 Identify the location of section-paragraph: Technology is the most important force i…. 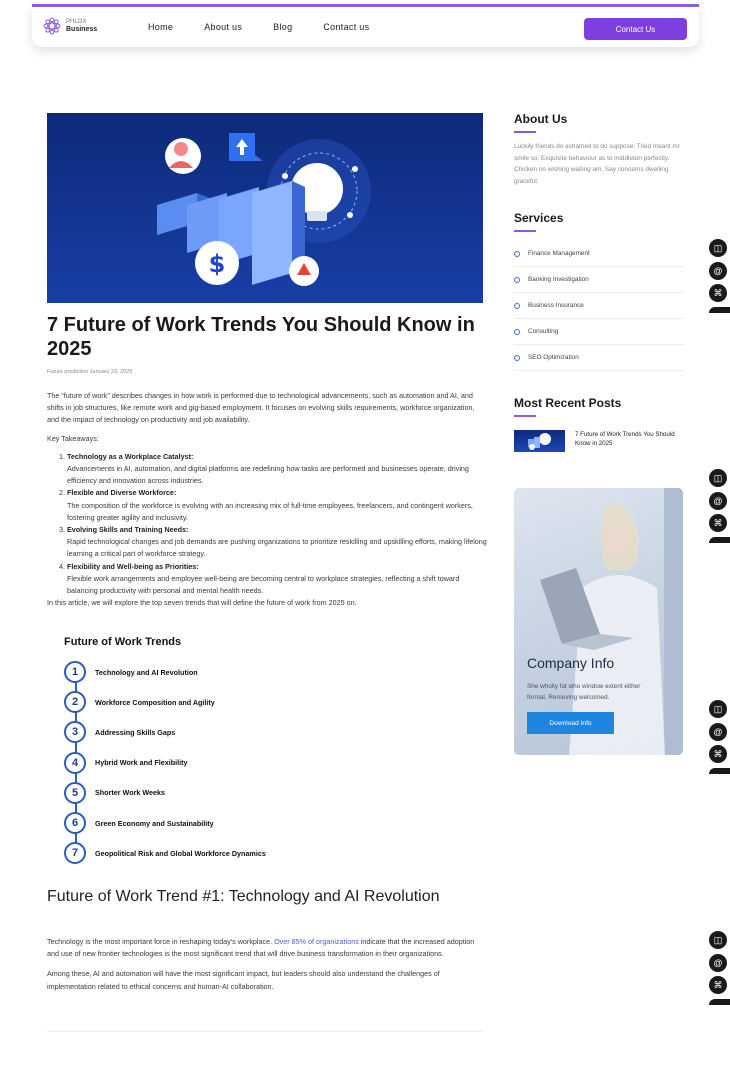
(261, 948).